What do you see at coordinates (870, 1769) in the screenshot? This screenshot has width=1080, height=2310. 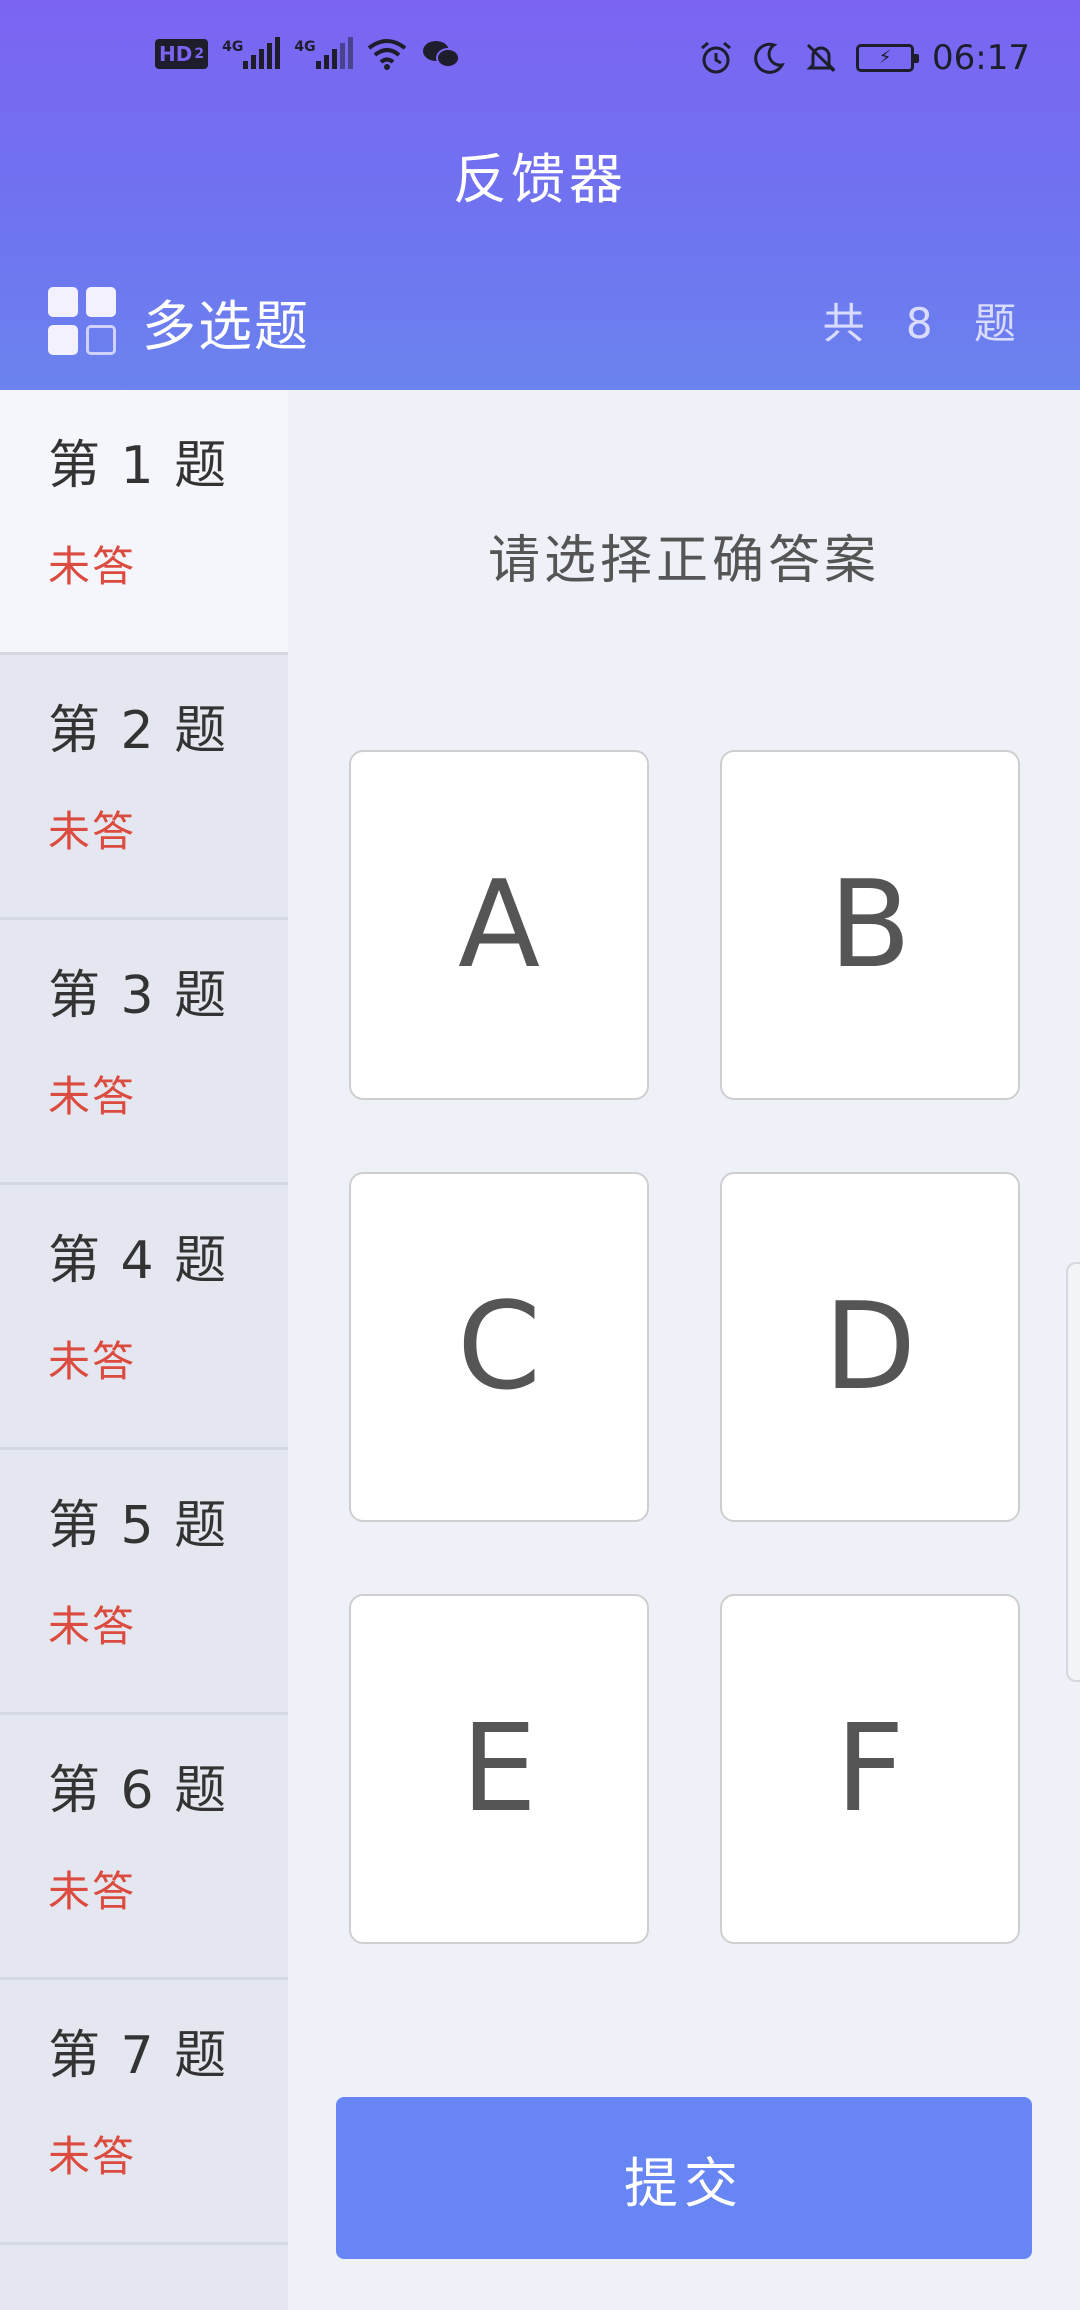 I see `option-f-button: F` at bounding box center [870, 1769].